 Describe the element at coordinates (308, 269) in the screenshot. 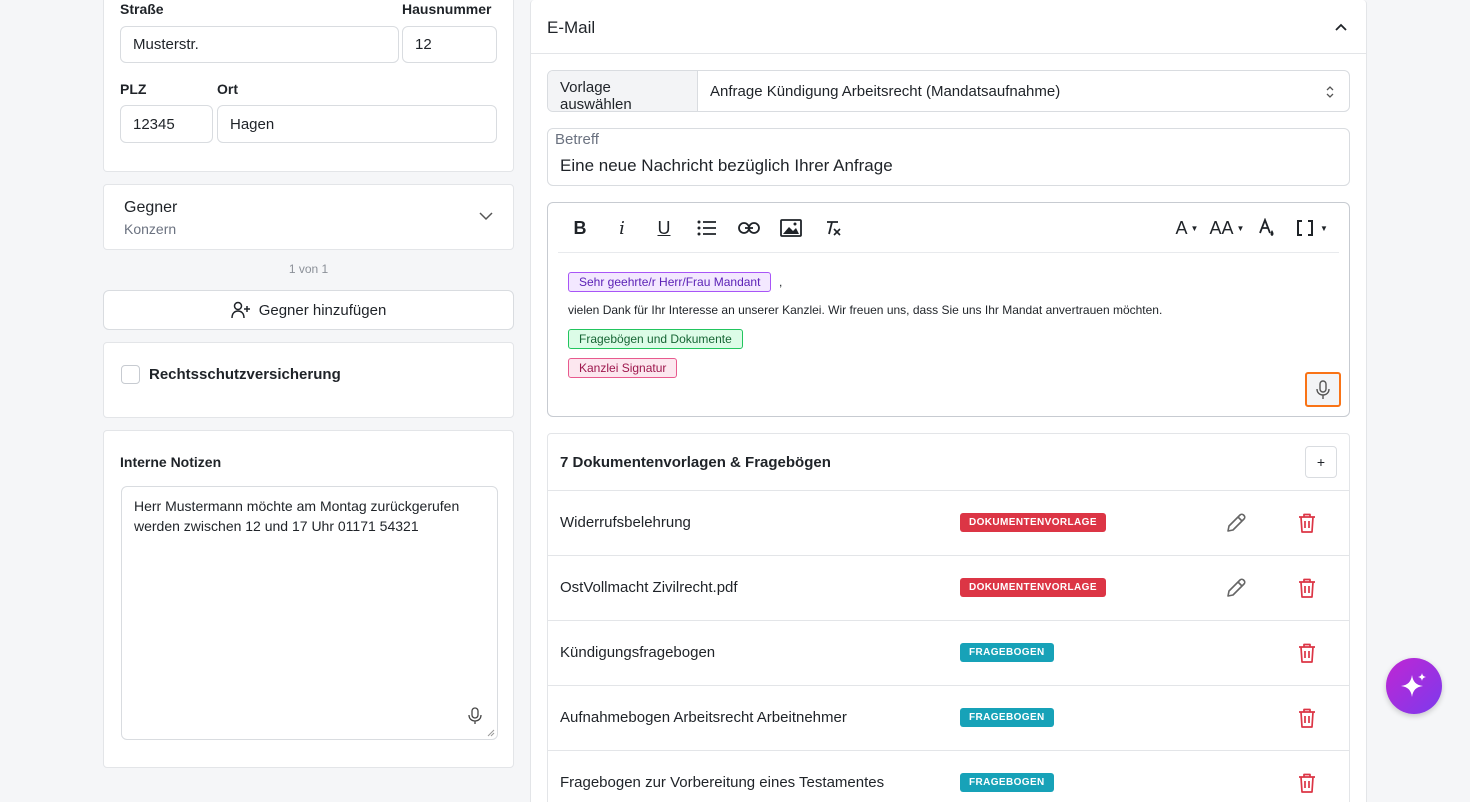

I see `opponent-pager: 1 von 1` at that location.